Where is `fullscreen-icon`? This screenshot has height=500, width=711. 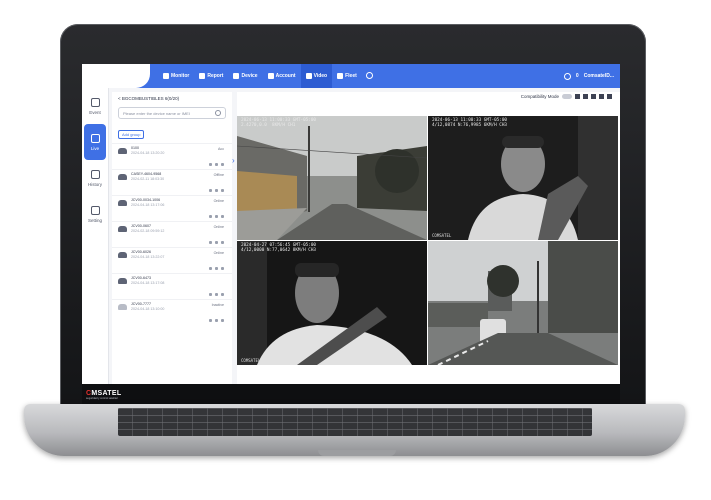
fullscreen-icon is located at coordinates (609, 96).